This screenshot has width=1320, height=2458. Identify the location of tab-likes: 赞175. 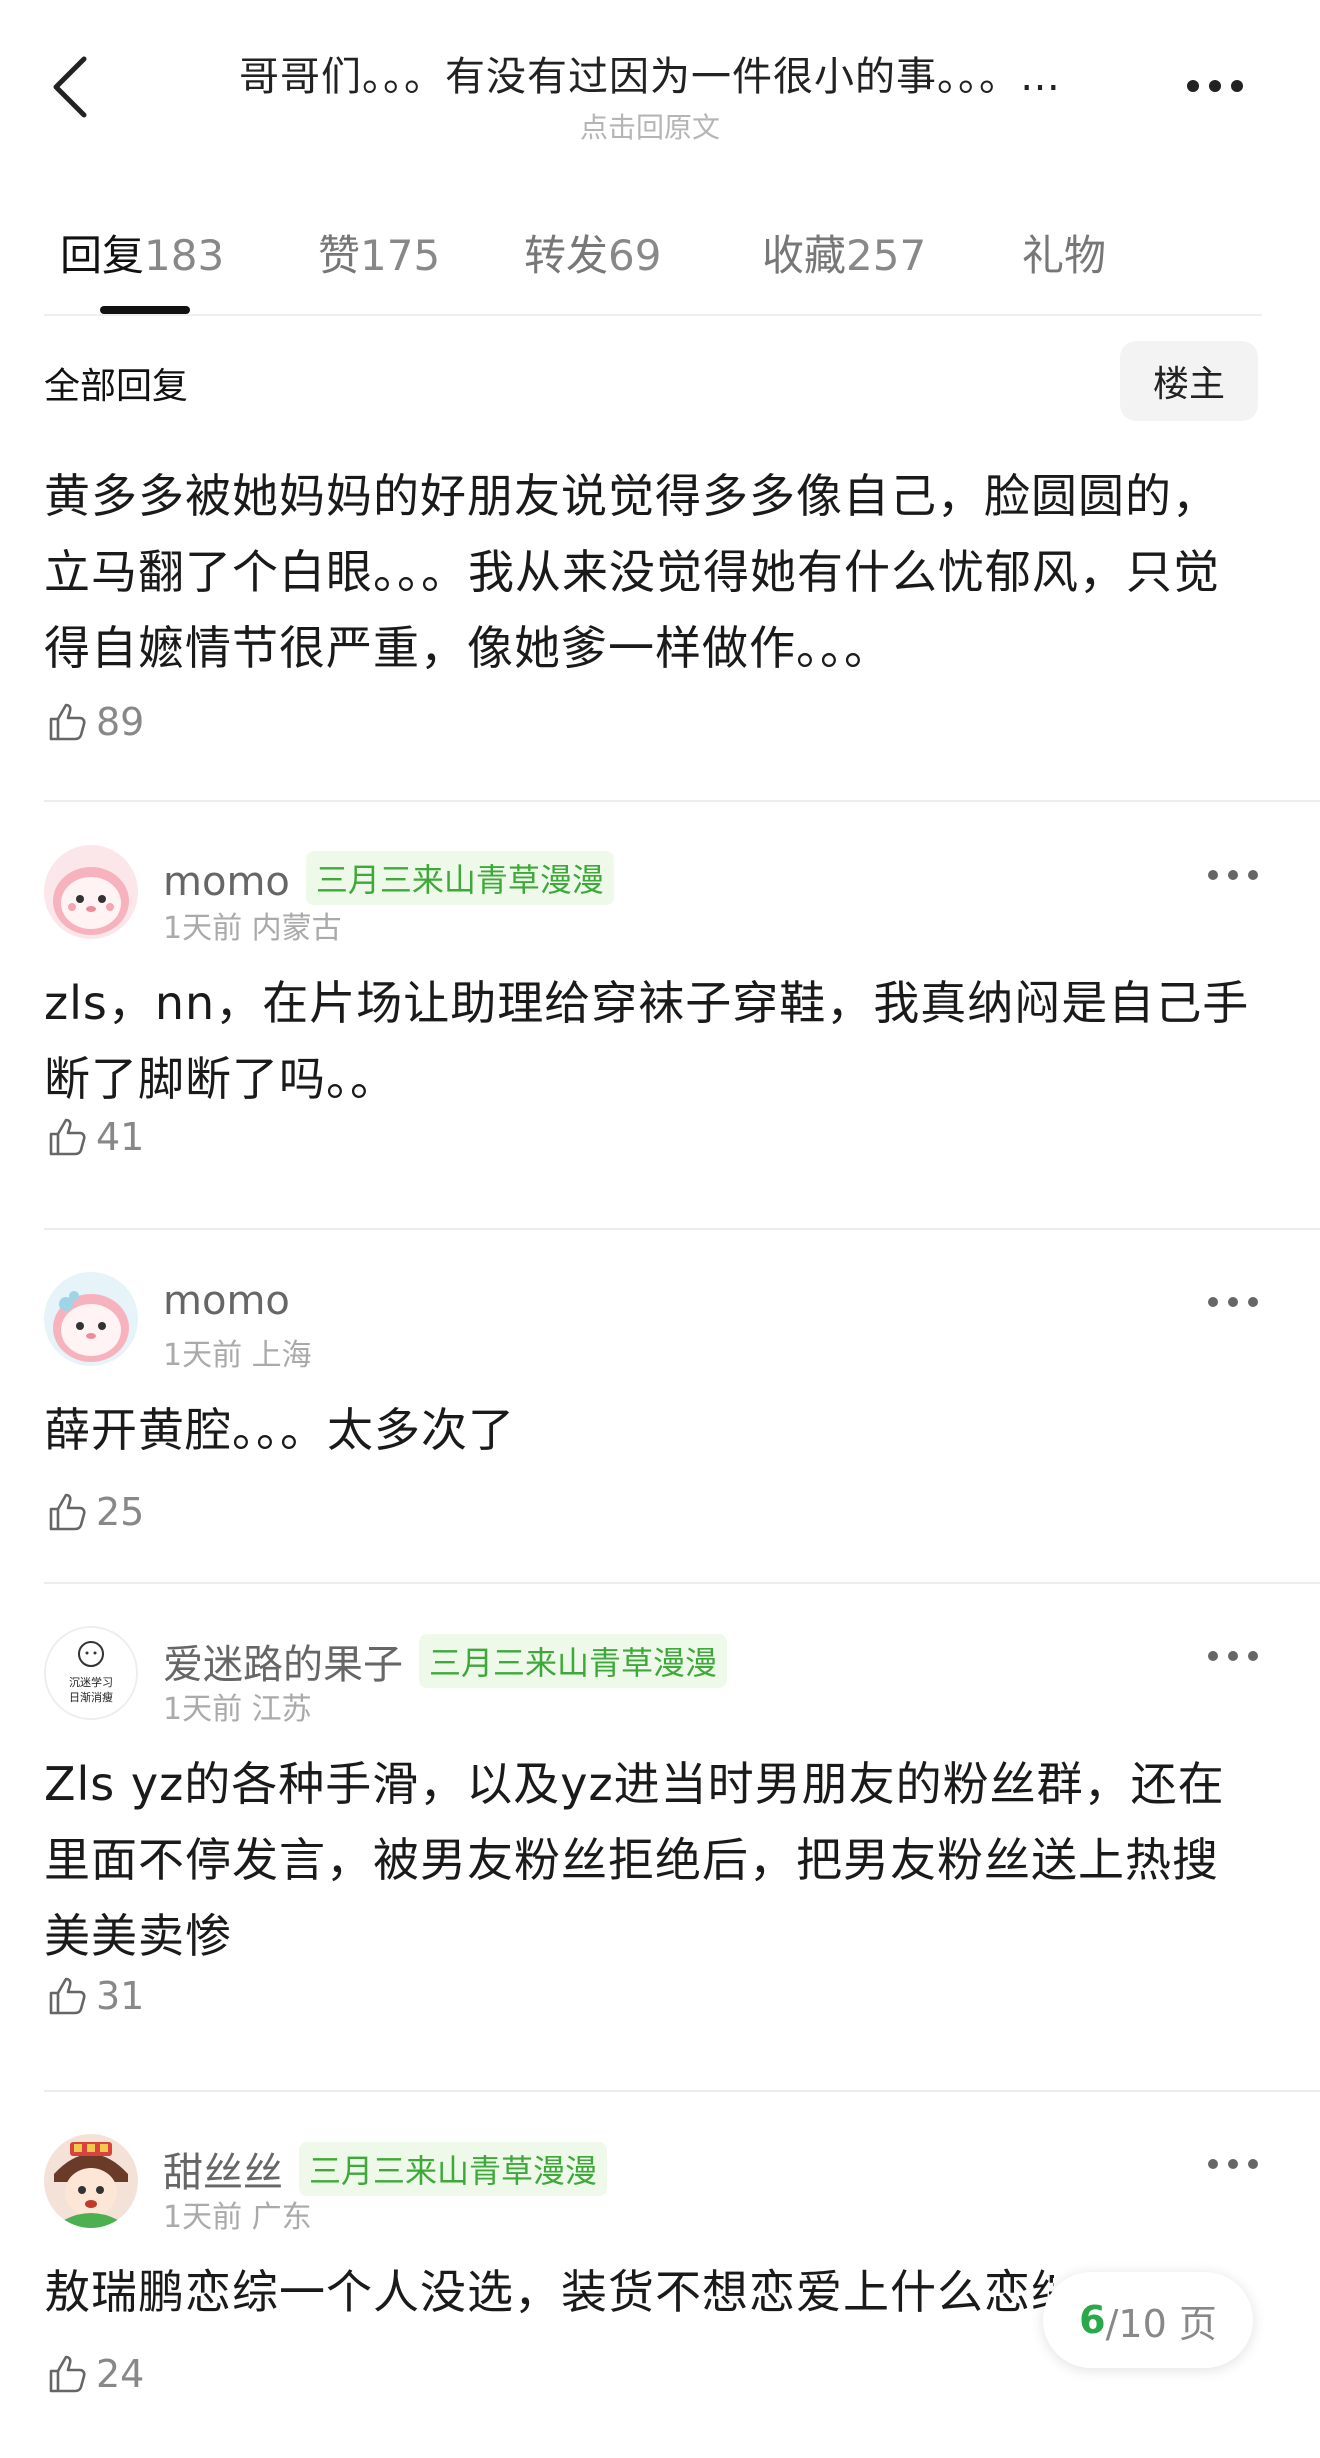
(379, 252).